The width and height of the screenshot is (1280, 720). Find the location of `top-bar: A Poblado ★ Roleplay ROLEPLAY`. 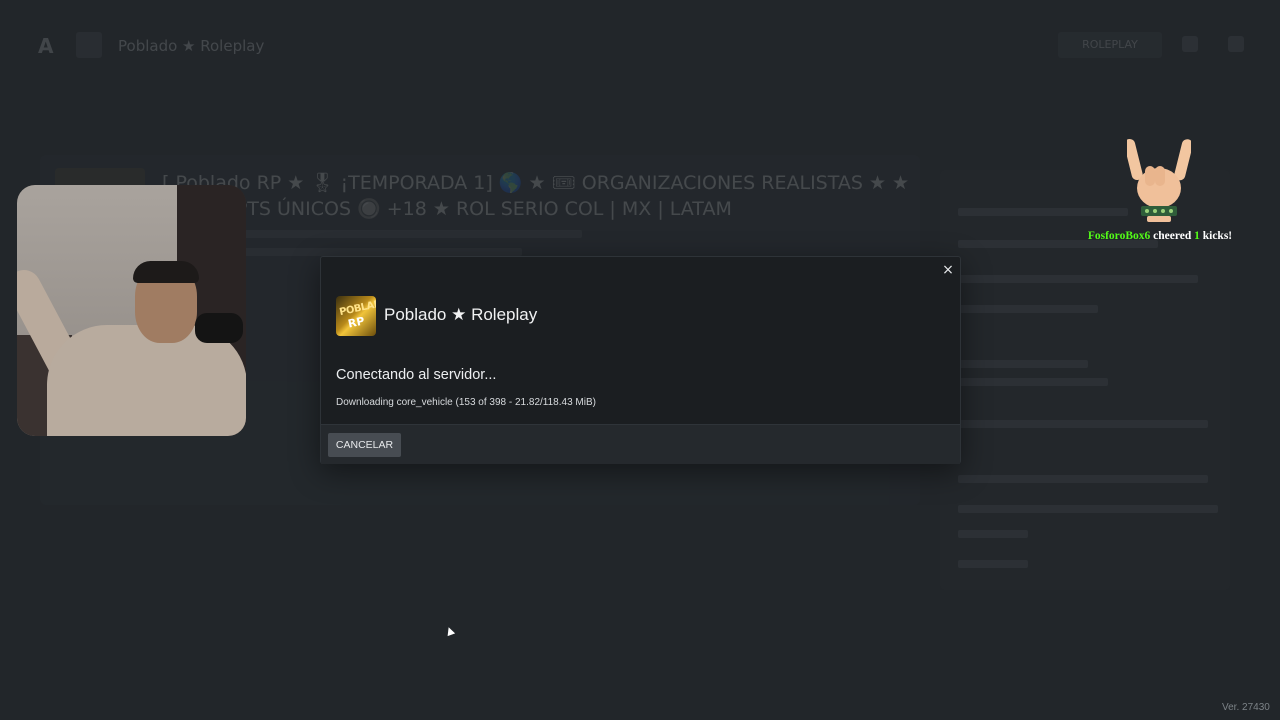

top-bar: A Poblado ★ Roleplay ROLEPLAY is located at coordinates (640, 45).